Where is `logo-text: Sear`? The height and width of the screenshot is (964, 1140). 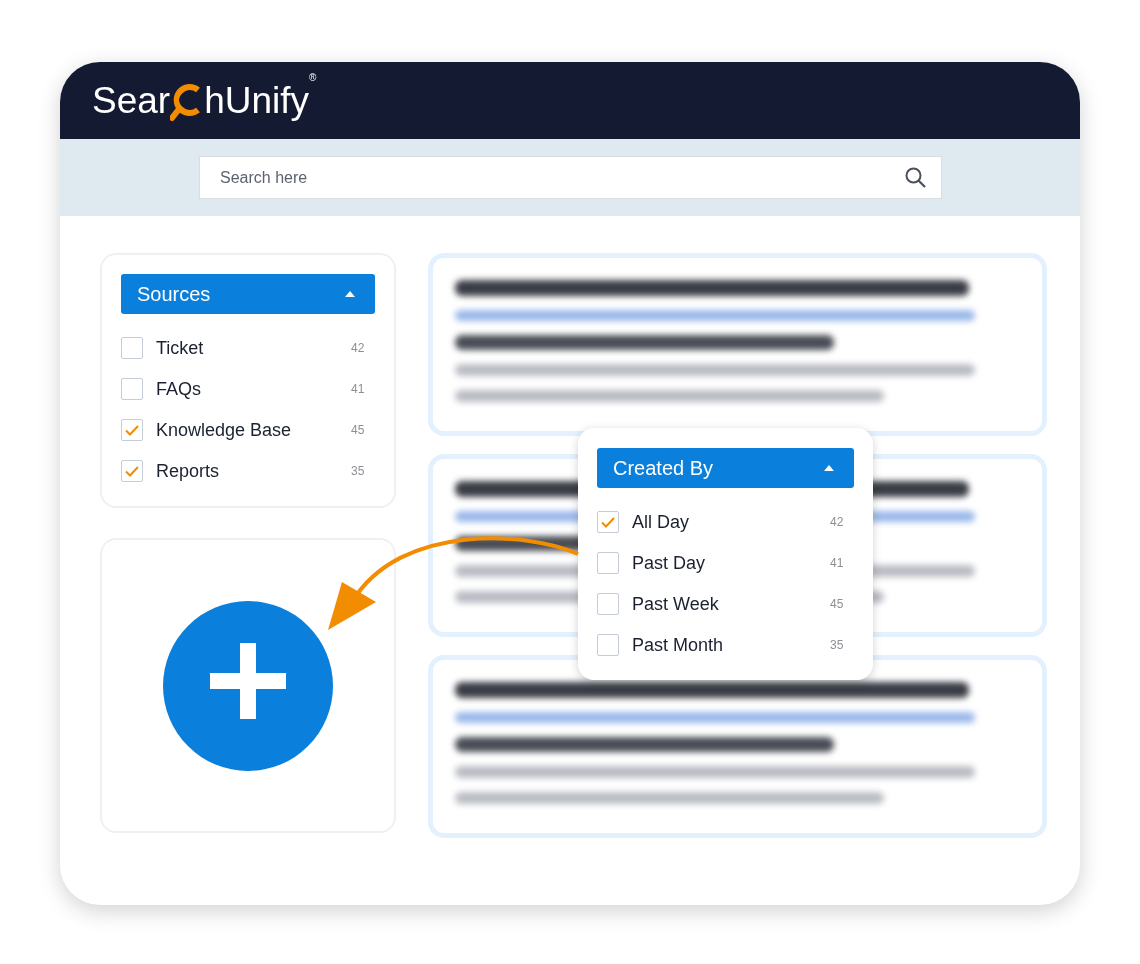
logo-text: Sear is located at coordinates (131, 100).